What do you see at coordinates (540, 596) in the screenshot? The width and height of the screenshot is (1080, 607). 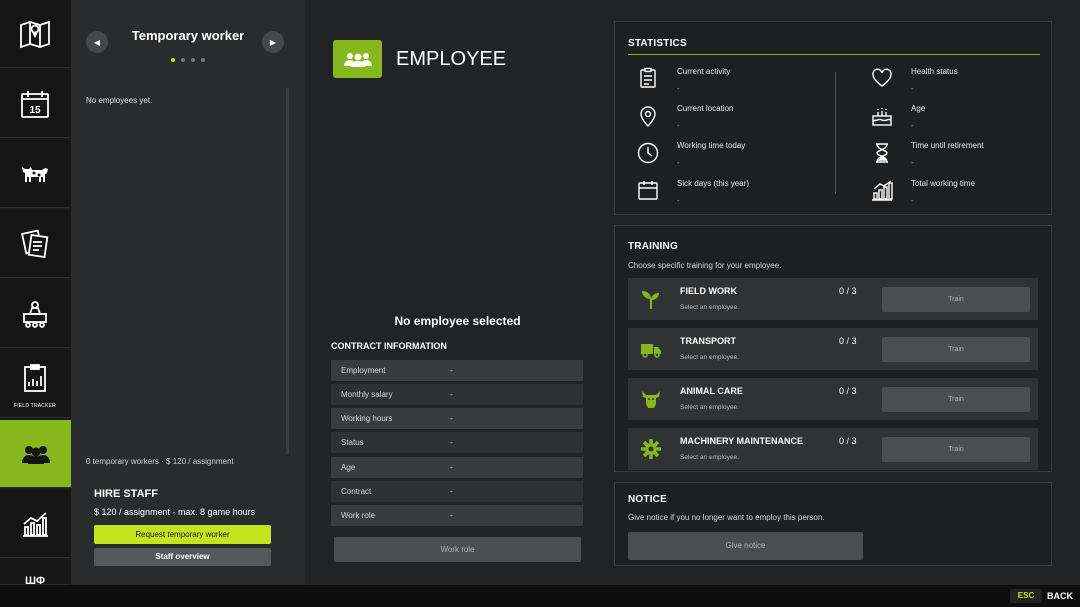 I see `bottom-bar: ESC BACK` at bounding box center [540, 596].